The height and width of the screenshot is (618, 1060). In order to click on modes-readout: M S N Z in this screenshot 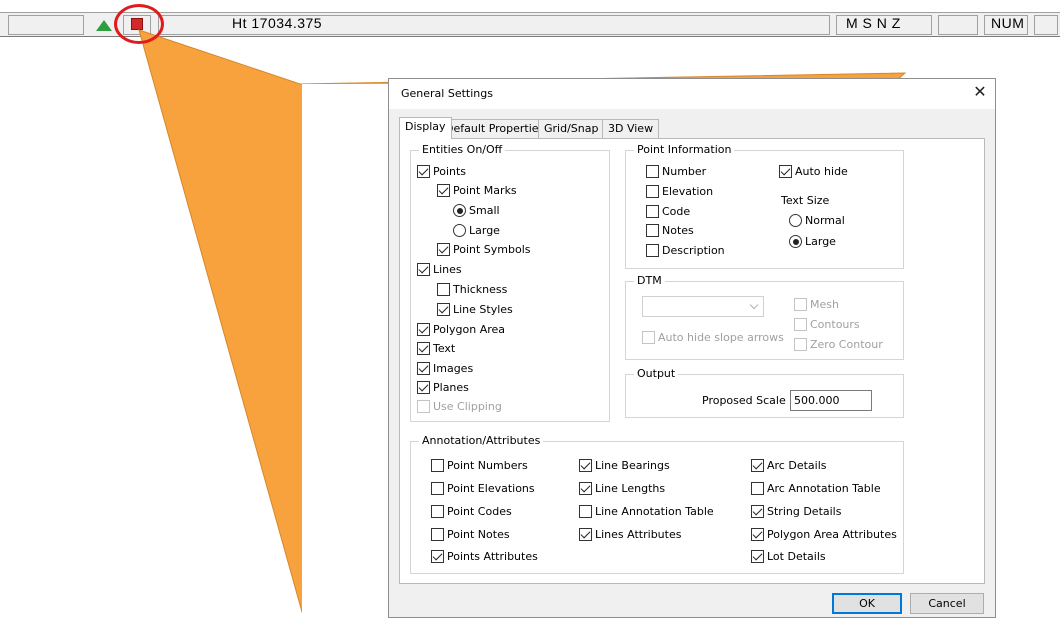, I will do `click(873, 23)`.